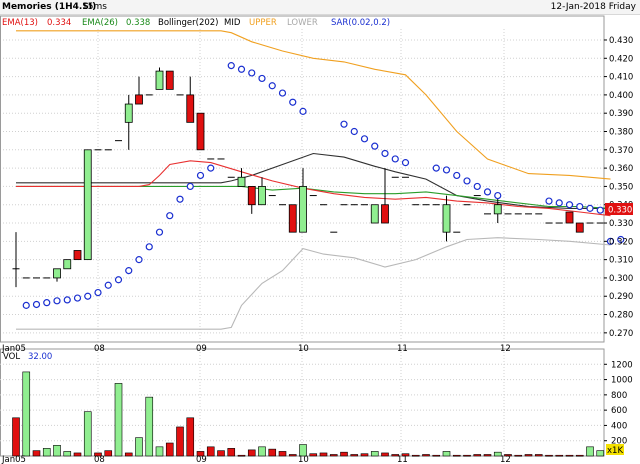 The width and height of the screenshot is (640, 464). Describe the element at coordinates (621, 169) in the screenshot. I see `price-tick-label: 0.360` at that location.